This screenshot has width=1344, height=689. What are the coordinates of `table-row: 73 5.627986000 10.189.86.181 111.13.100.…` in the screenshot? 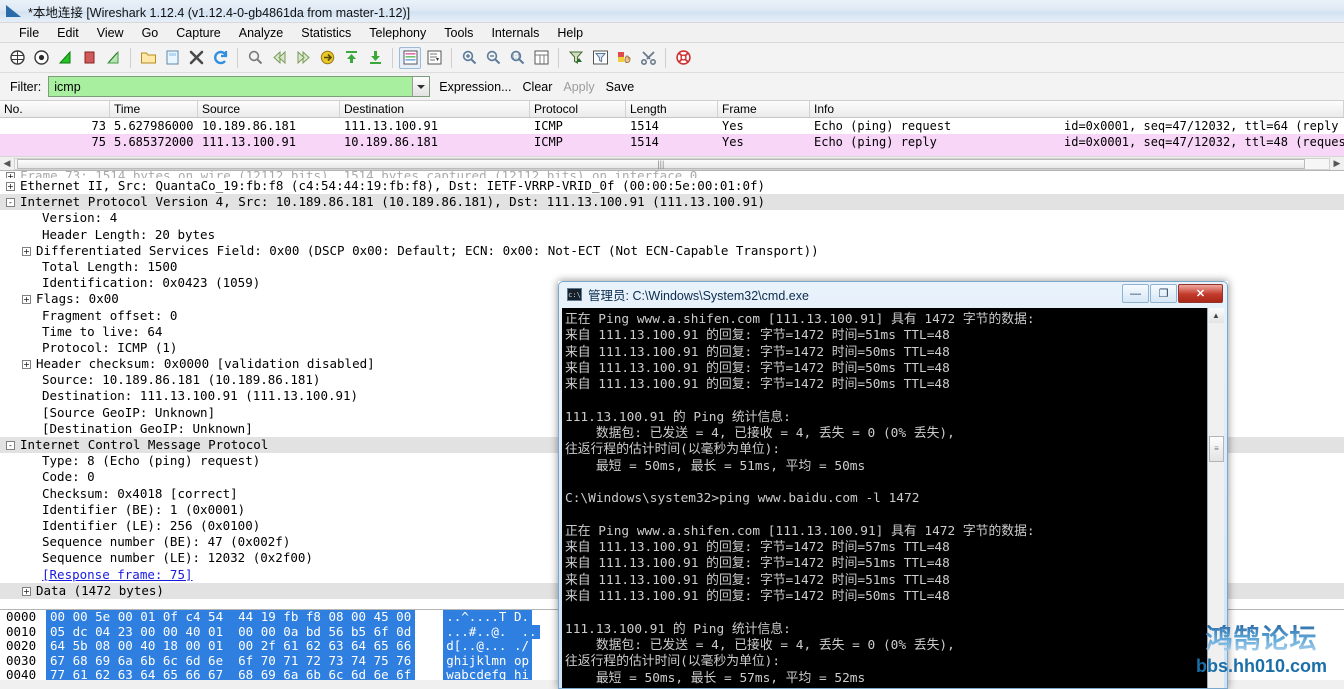 It's located at (672, 126).